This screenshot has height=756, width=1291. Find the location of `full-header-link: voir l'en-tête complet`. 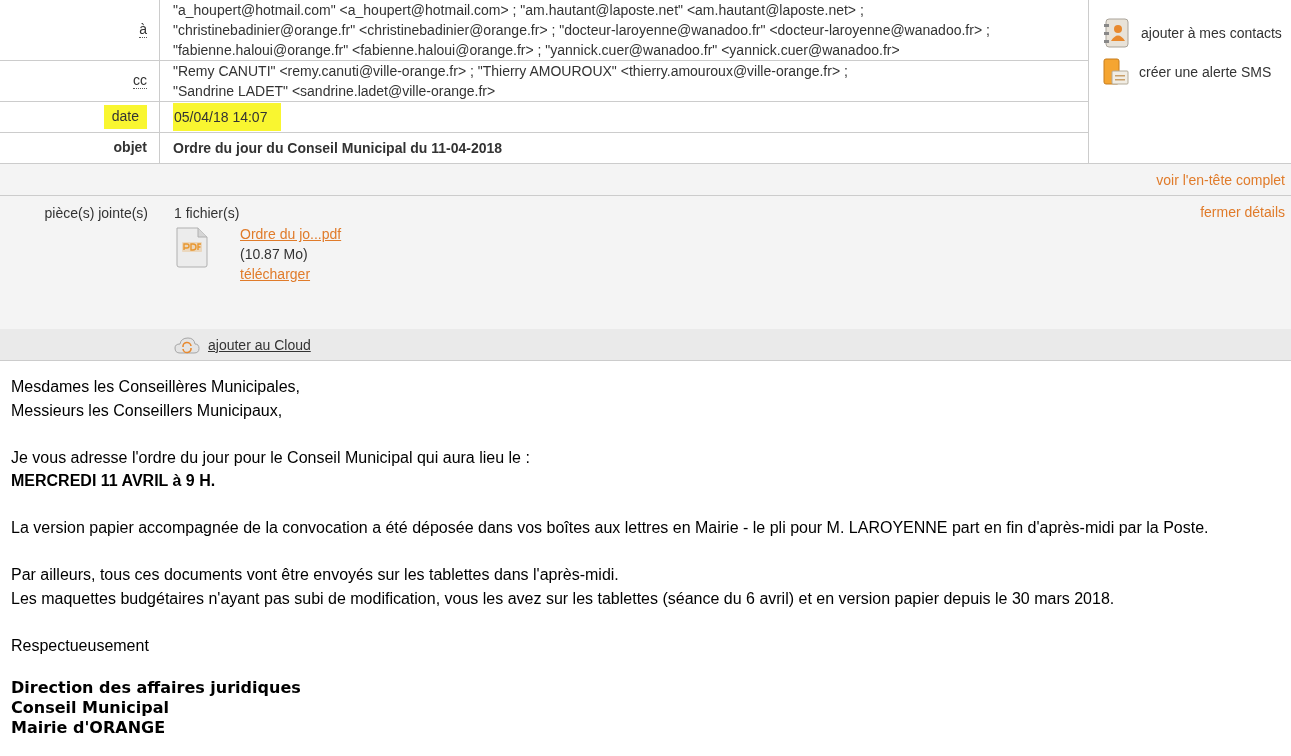

full-header-link: voir l'en-tête complet is located at coordinates (1220, 180).